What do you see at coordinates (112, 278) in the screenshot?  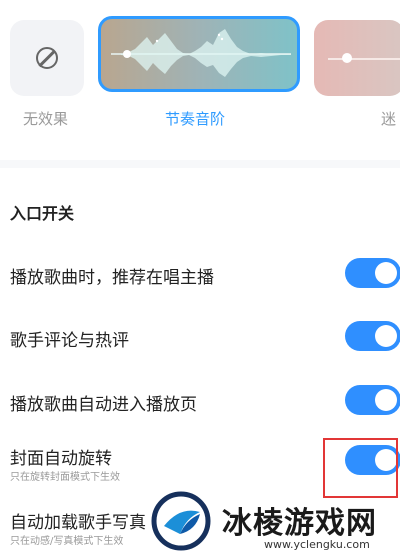 I see `setting-recommend-singer-label: 播放歌曲时，推荐在唱主播` at bounding box center [112, 278].